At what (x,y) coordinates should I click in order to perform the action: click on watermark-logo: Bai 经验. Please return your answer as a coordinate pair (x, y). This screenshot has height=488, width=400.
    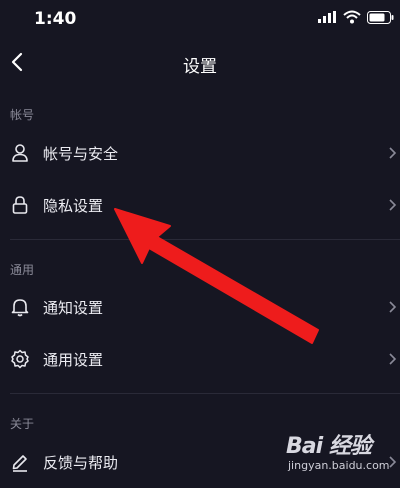
    Looking at the image, I should click on (329, 446).